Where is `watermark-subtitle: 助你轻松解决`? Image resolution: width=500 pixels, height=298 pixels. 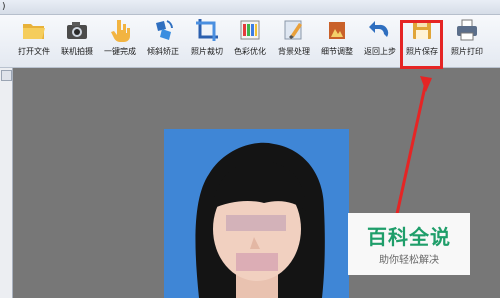
watermark-subtitle: 助你轻松解决 is located at coordinates (409, 260).